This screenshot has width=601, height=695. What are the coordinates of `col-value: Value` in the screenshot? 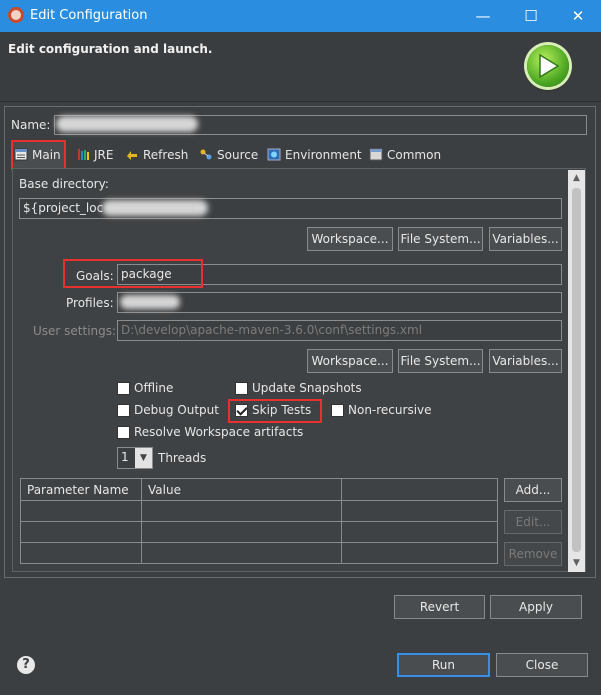 It's located at (241, 489).